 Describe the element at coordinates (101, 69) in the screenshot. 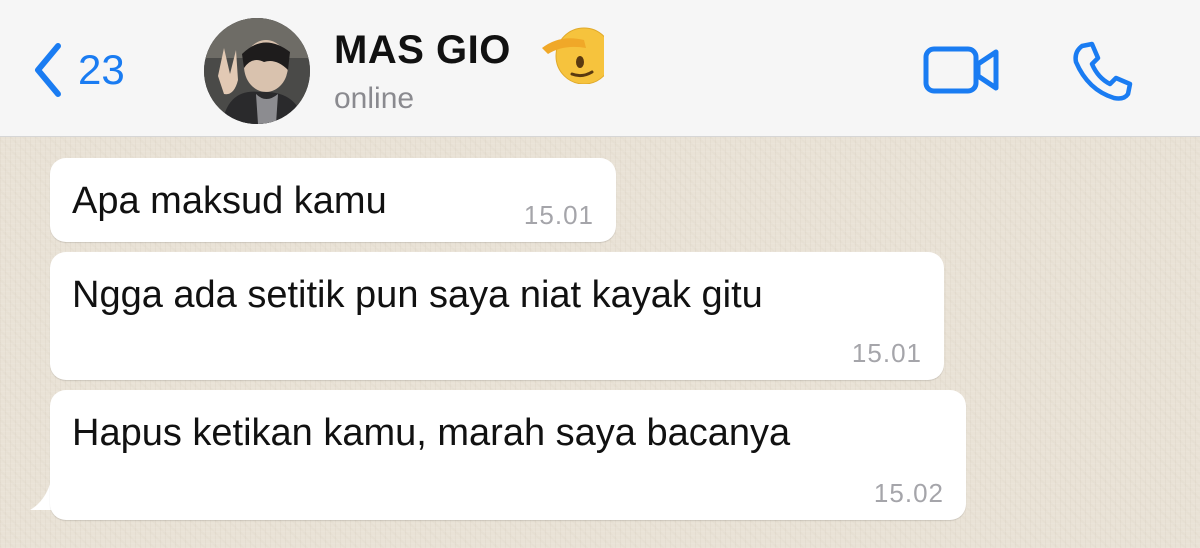

I see `unread-count: 23` at that location.